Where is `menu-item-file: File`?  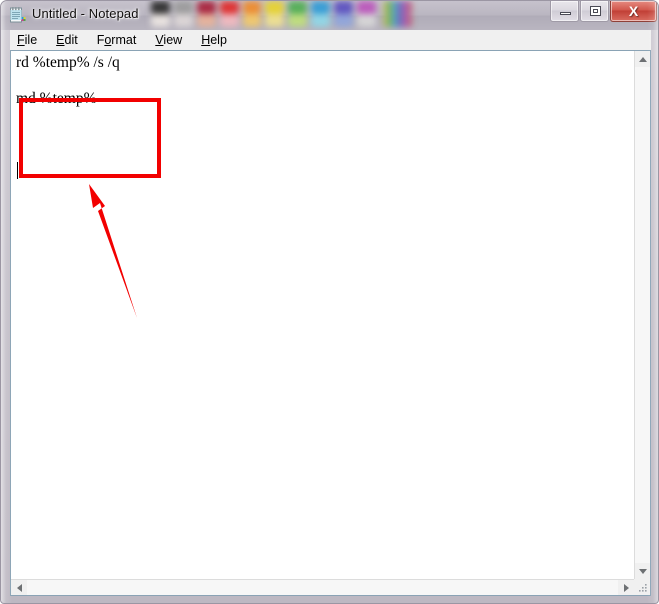 menu-item-file: File is located at coordinates (27, 40).